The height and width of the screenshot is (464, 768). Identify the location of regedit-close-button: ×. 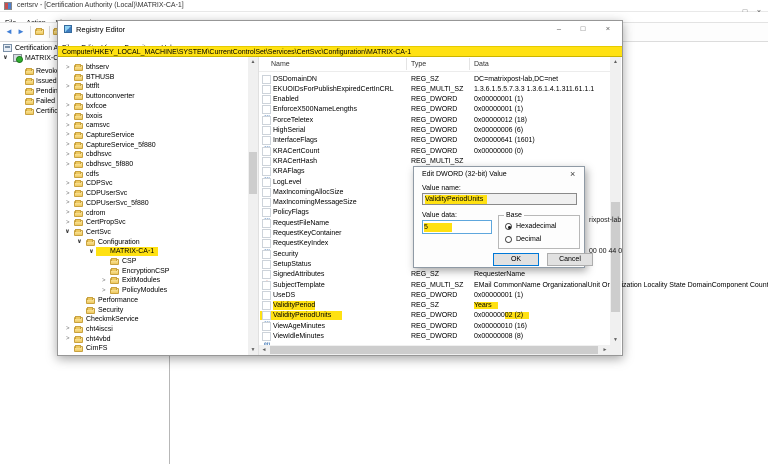
(608, 28).